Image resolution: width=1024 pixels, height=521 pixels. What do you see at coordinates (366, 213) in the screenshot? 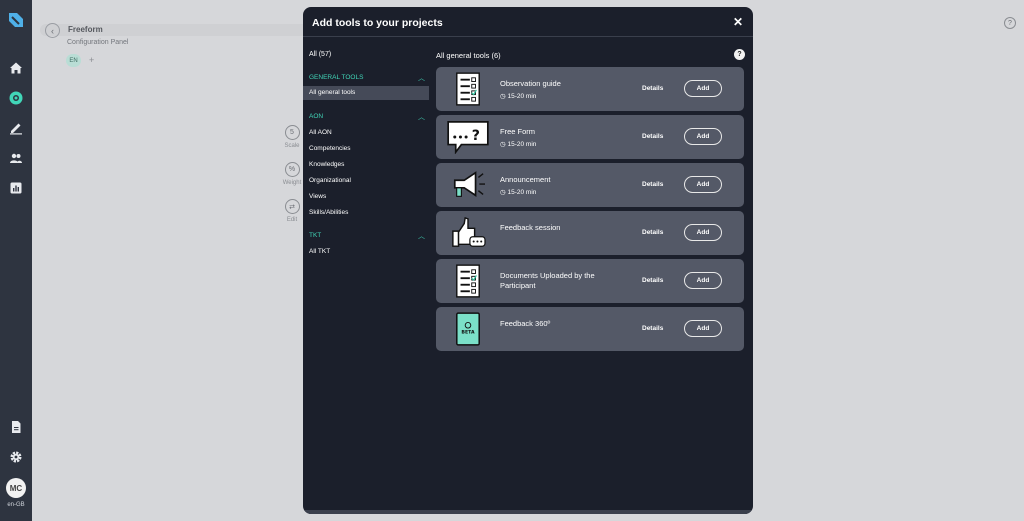
I see `category-skills-abilities: Skills/Abilities` at bounding box center [366, 213].